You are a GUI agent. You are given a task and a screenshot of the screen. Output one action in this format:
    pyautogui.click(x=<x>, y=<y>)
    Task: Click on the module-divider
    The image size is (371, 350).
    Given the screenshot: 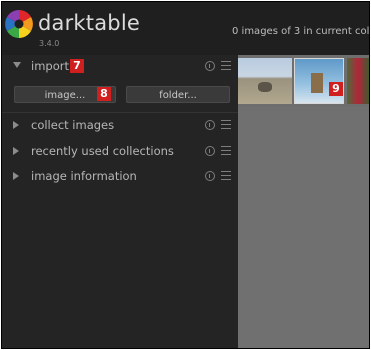 What is the action you would take?
    pyautogui.click(x=120, y=112)
    